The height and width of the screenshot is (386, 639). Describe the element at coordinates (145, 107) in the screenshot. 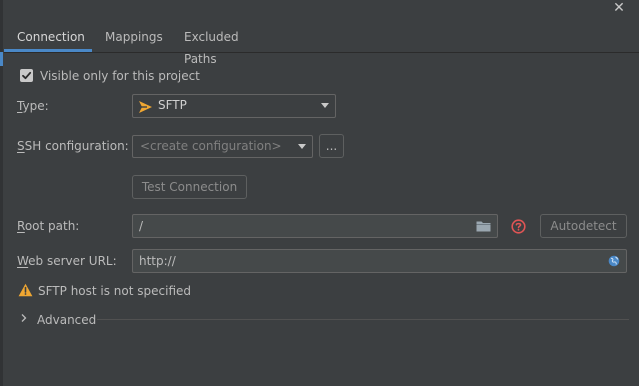

I see `sftp-icon` at that location.